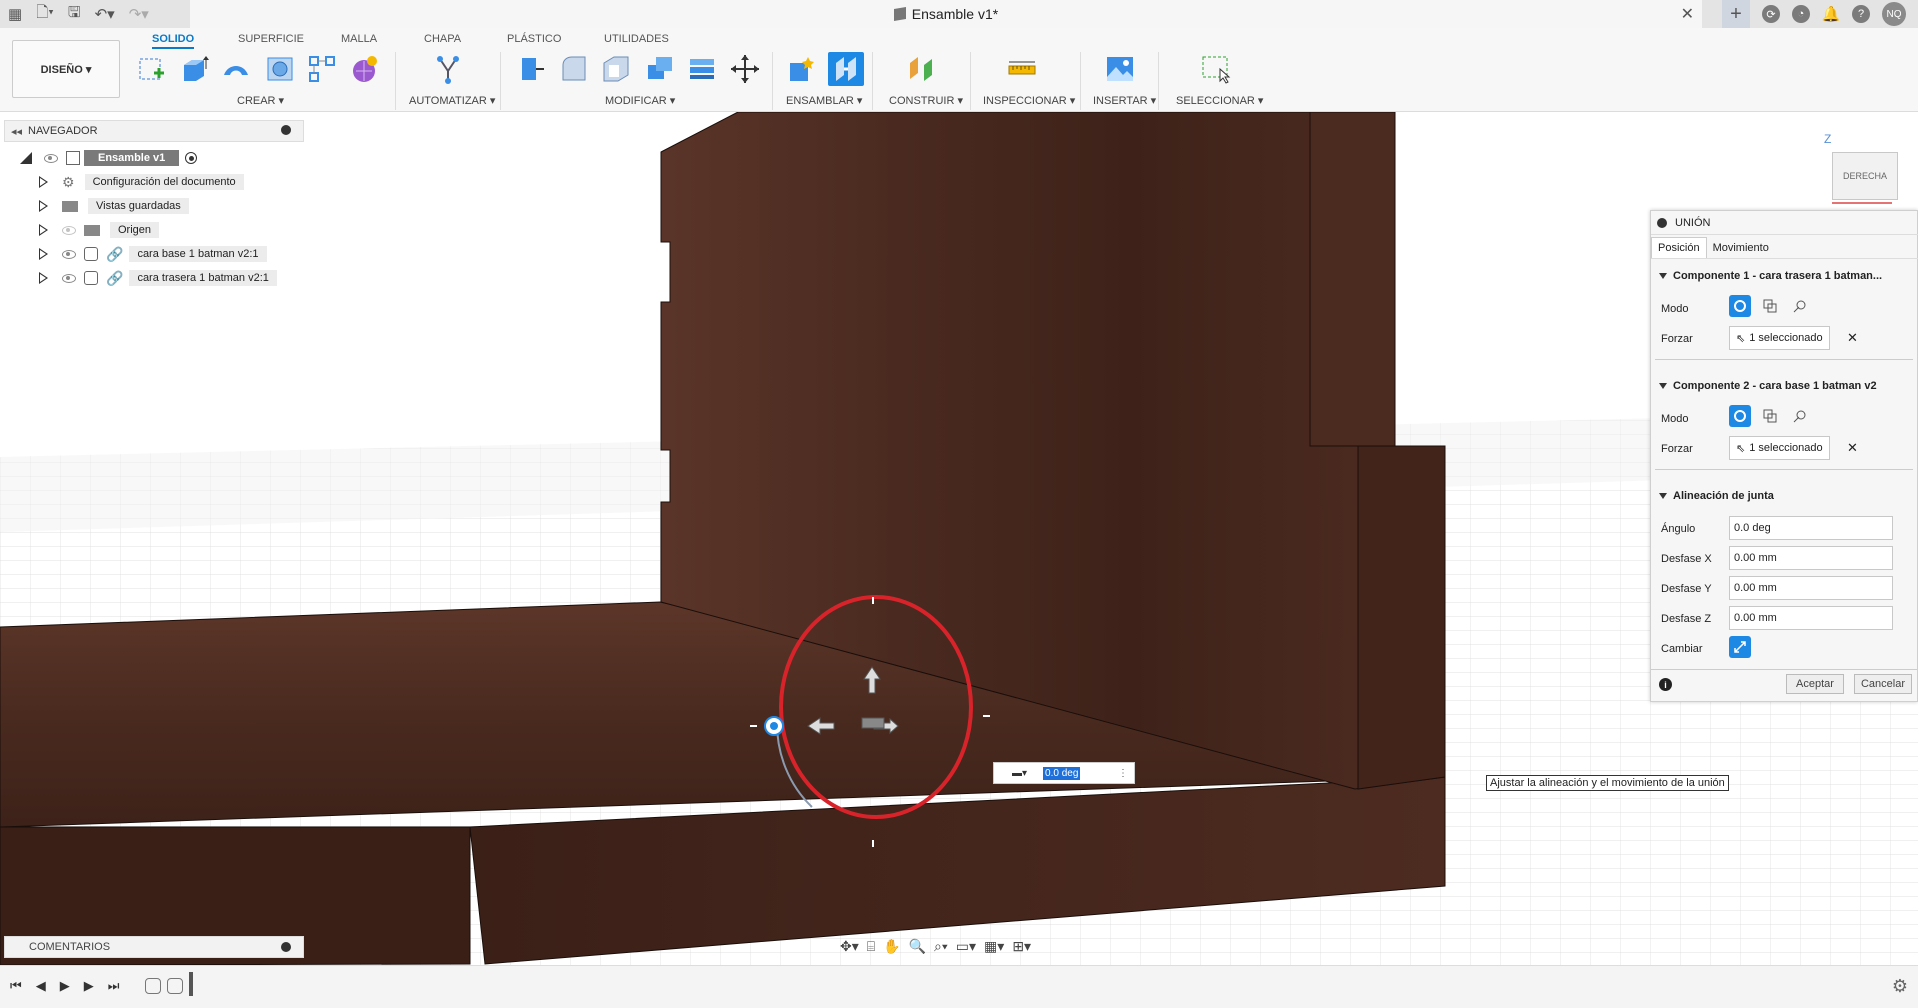 The image size is (1918, 1008). What do you see at coordinates (26, 158) in the screenshot?
I see `collapse-root-icon` at bounding box center [26, 158].